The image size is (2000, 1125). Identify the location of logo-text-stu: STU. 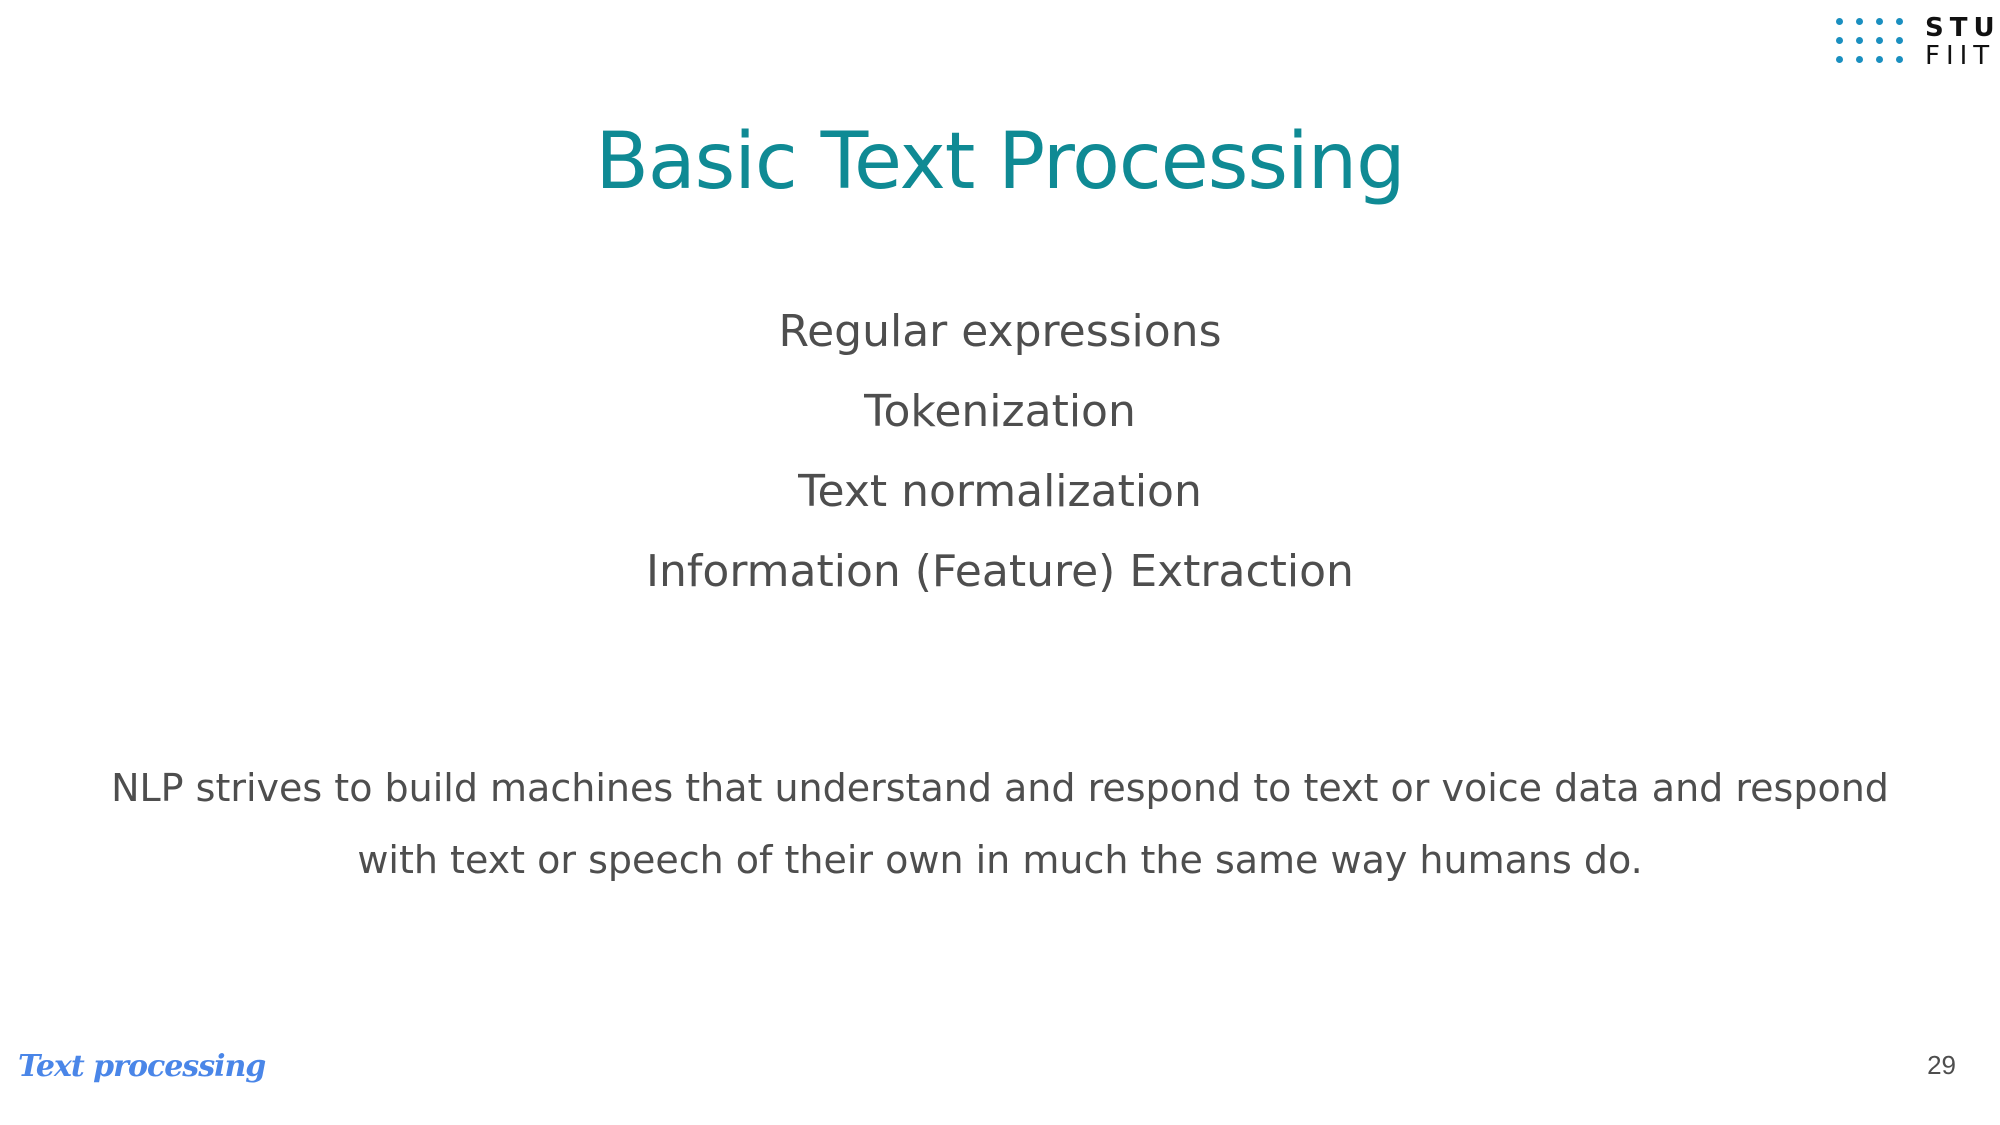
(1962, 28).